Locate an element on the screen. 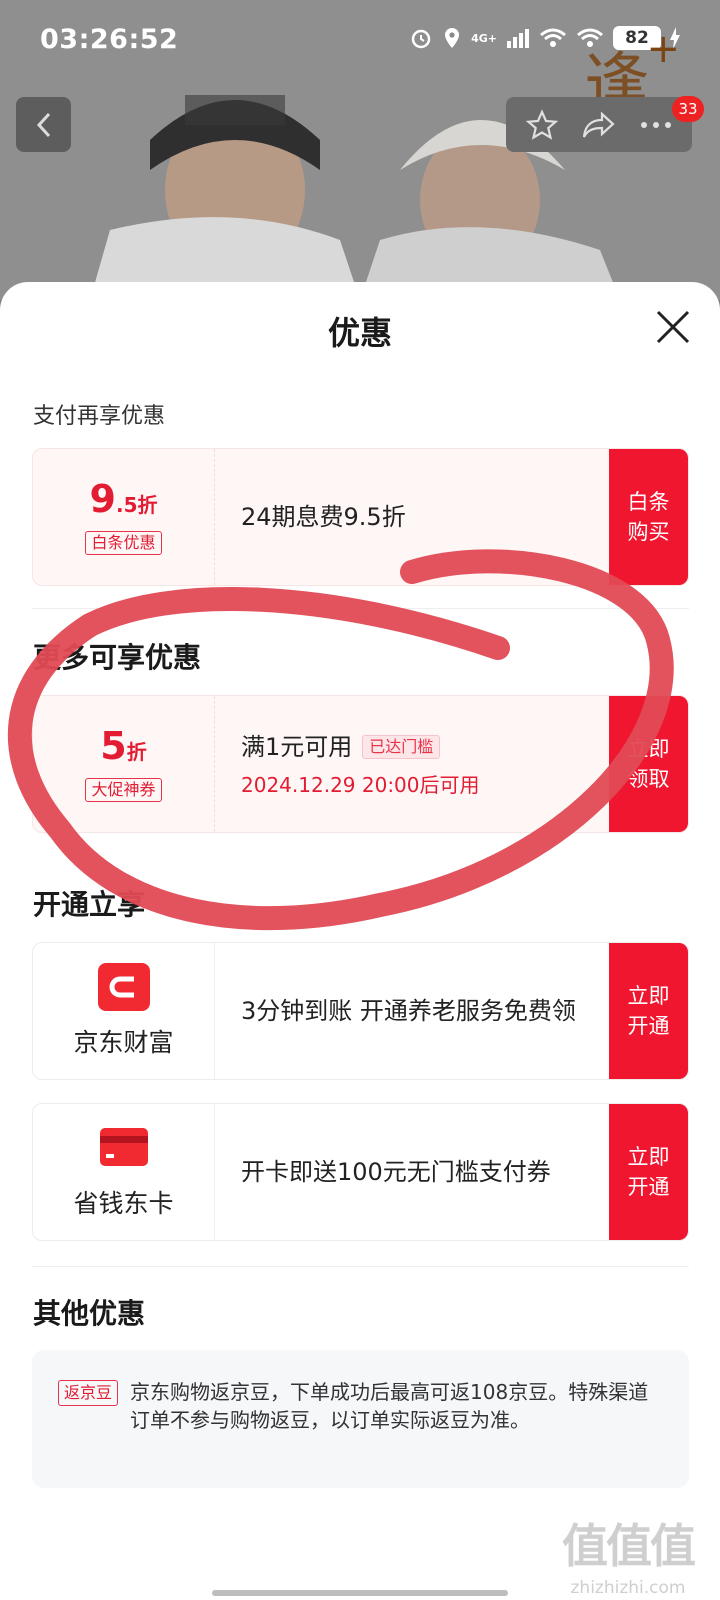  baitiao-discount-main: 9 is located at coordinates (102, 499).